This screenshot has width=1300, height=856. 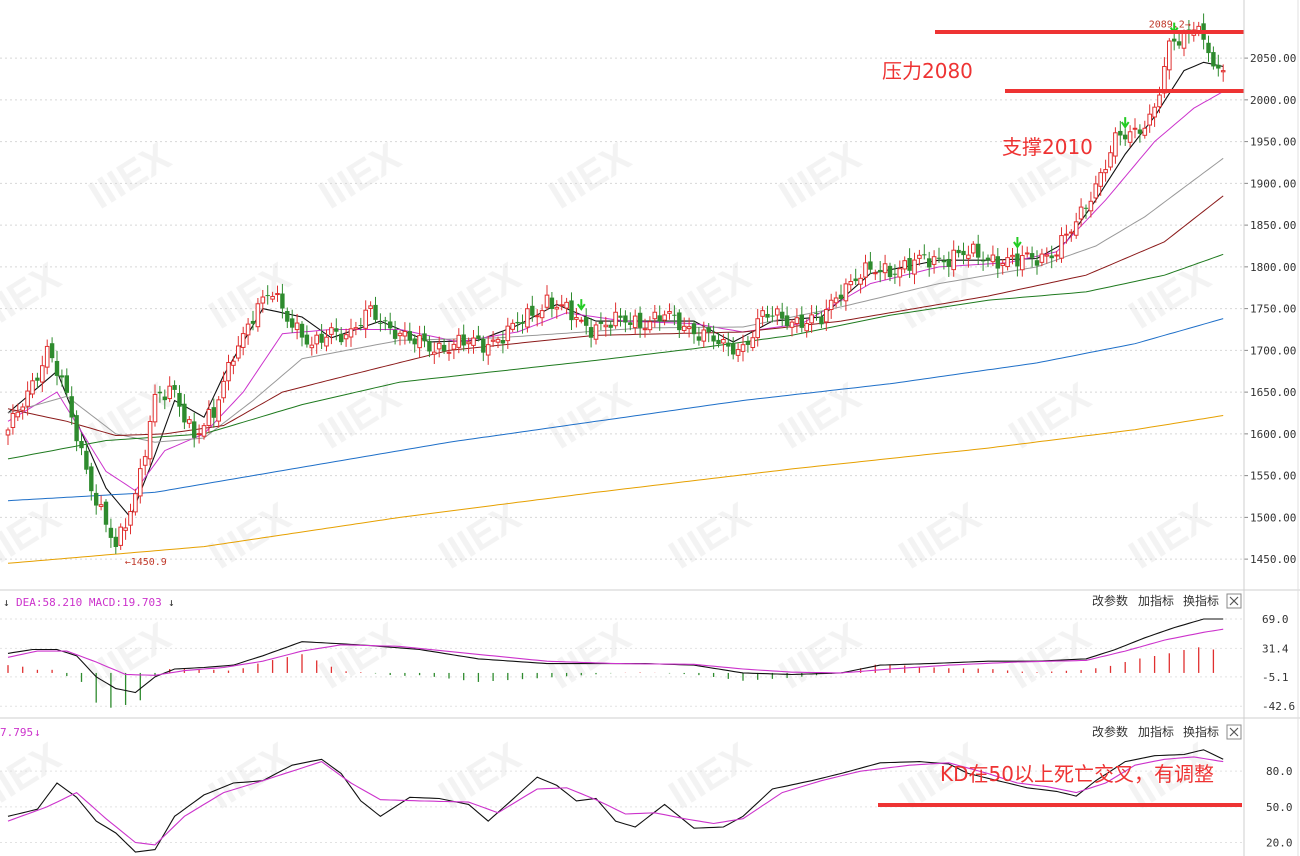 What do you see at coordinates (1017, 242) in the screenshot?
I see `down-arrow-icon` at bounding box center [1017, 242].